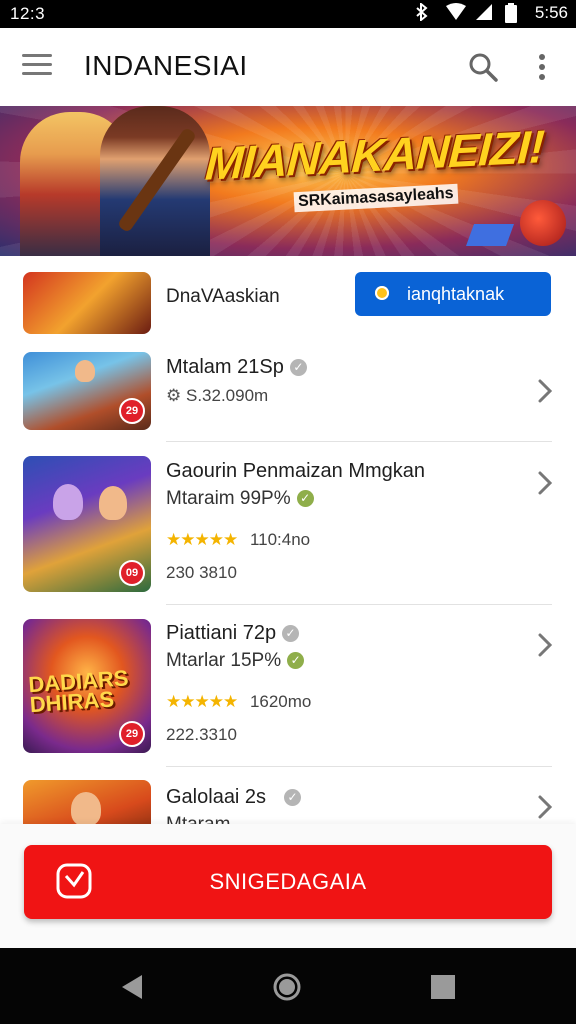  What do you see at coordinates (87, 524) in the screenshot?
I see `game-thumbnail: 09` at bounding box center [87, 524].